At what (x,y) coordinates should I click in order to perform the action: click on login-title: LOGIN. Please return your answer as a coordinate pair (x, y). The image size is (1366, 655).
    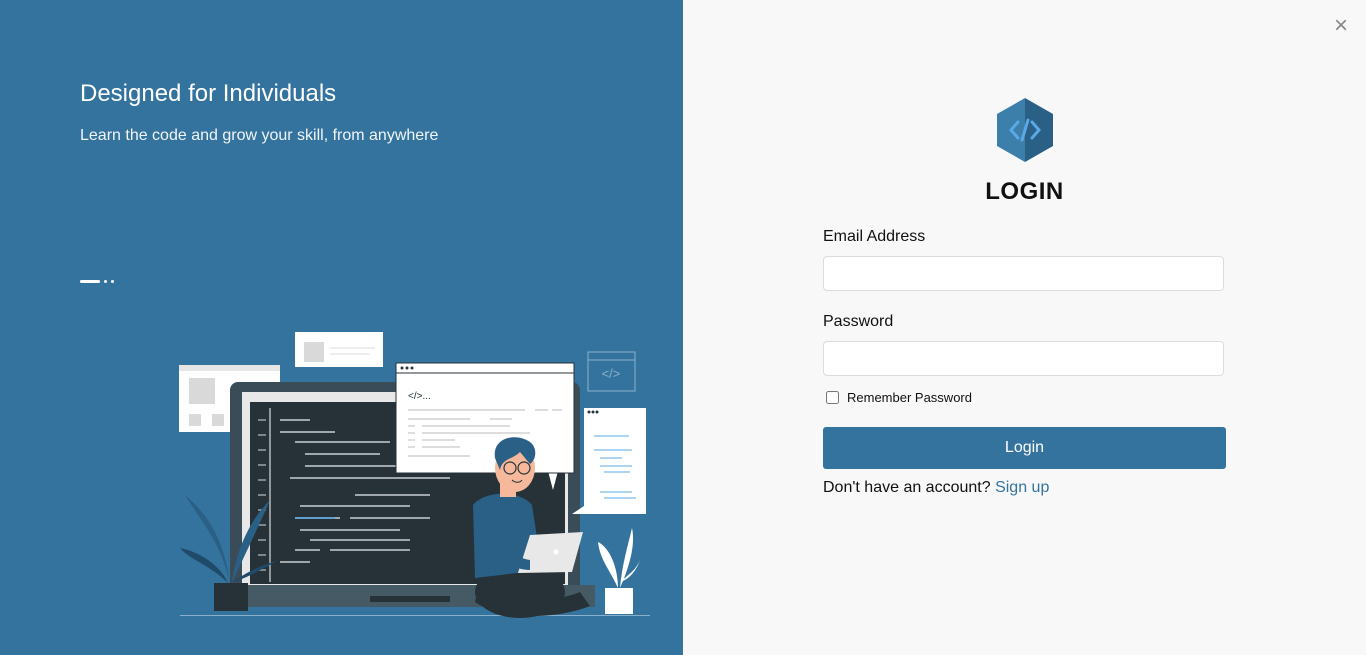
    Looking at the image, I should click on (1024, 191).